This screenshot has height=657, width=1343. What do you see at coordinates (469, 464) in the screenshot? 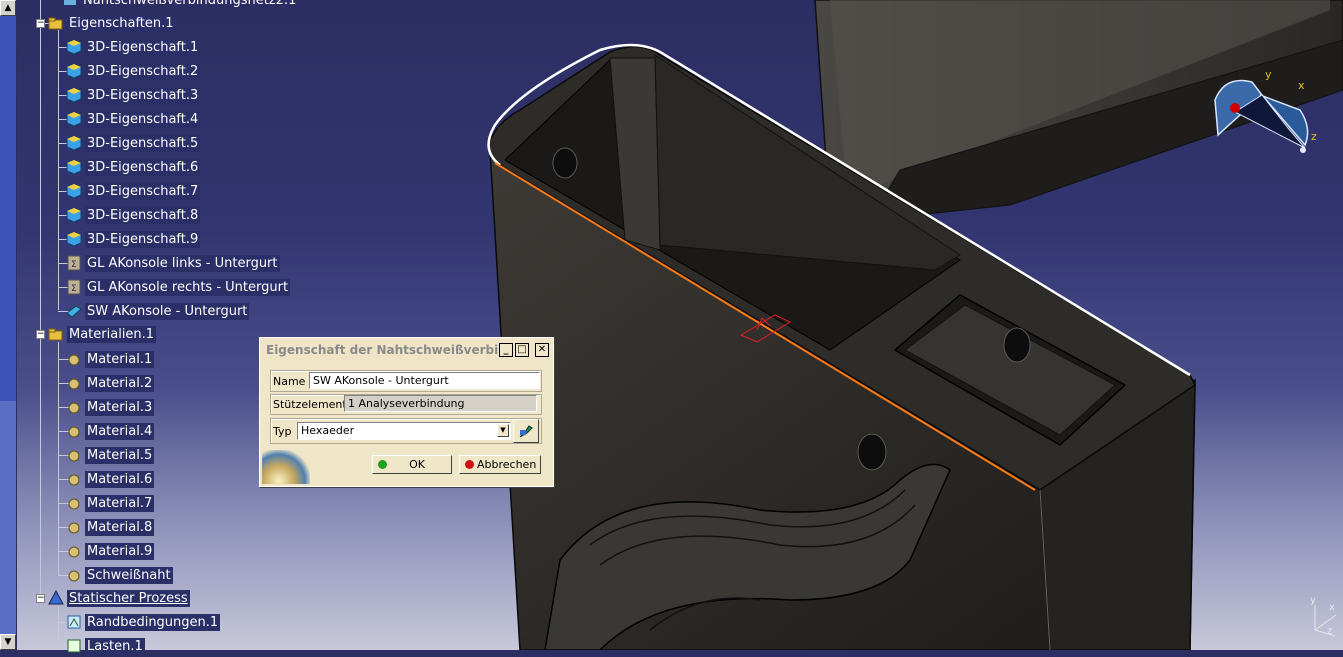
I see `cancel-icon` at bounding box center [469, 464].